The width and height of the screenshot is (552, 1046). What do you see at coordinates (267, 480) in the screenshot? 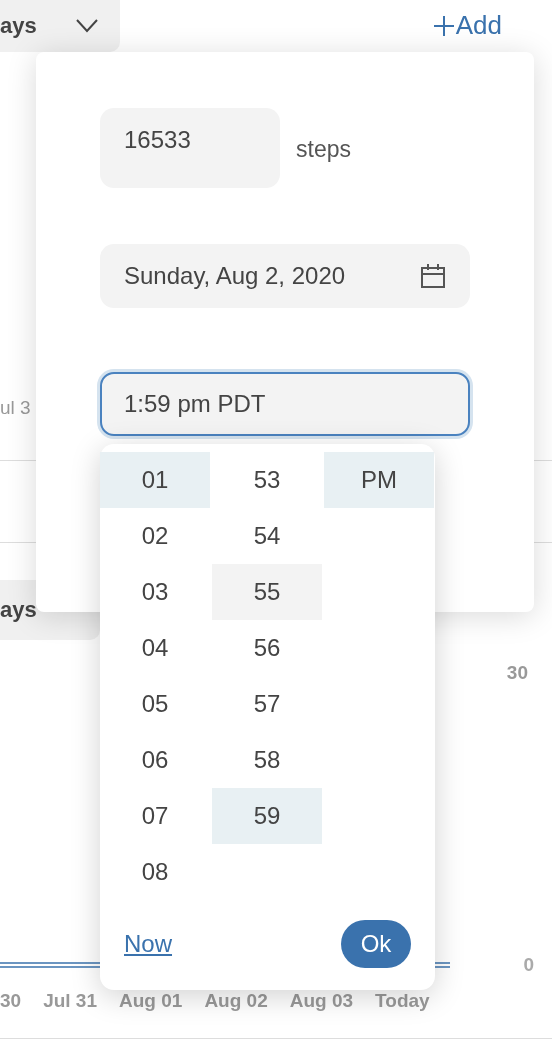
I see `time-option: 53` at bounding box center [267, 480].